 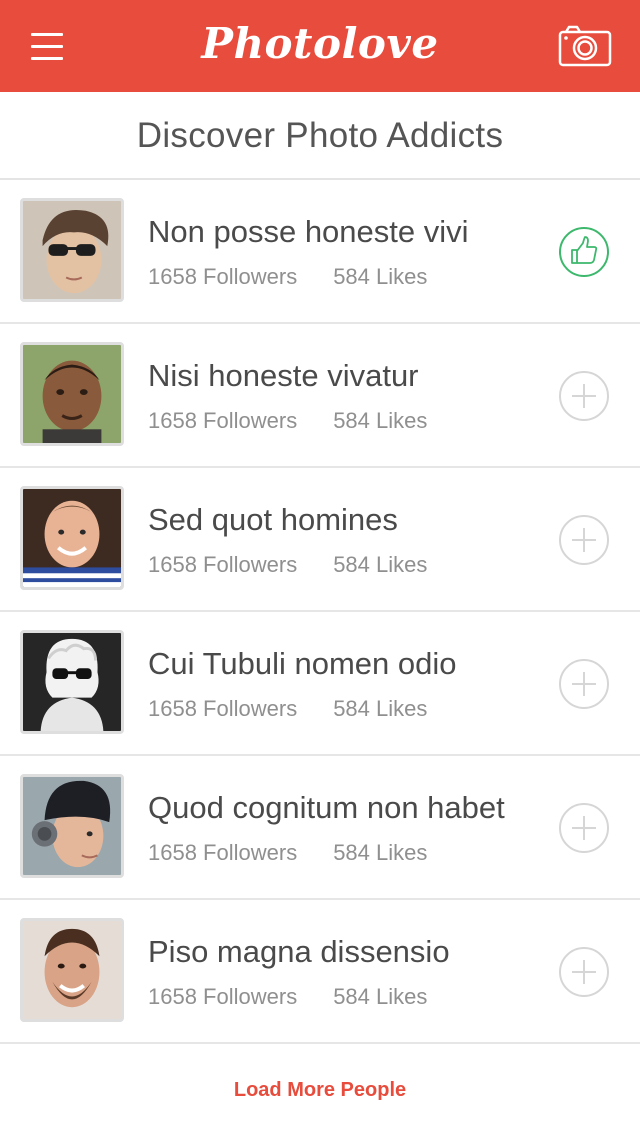 What do you see at coordinates (584, 252) in the screenshot?
I see `thumbs-up-icon` at bounding box center [584, 252].